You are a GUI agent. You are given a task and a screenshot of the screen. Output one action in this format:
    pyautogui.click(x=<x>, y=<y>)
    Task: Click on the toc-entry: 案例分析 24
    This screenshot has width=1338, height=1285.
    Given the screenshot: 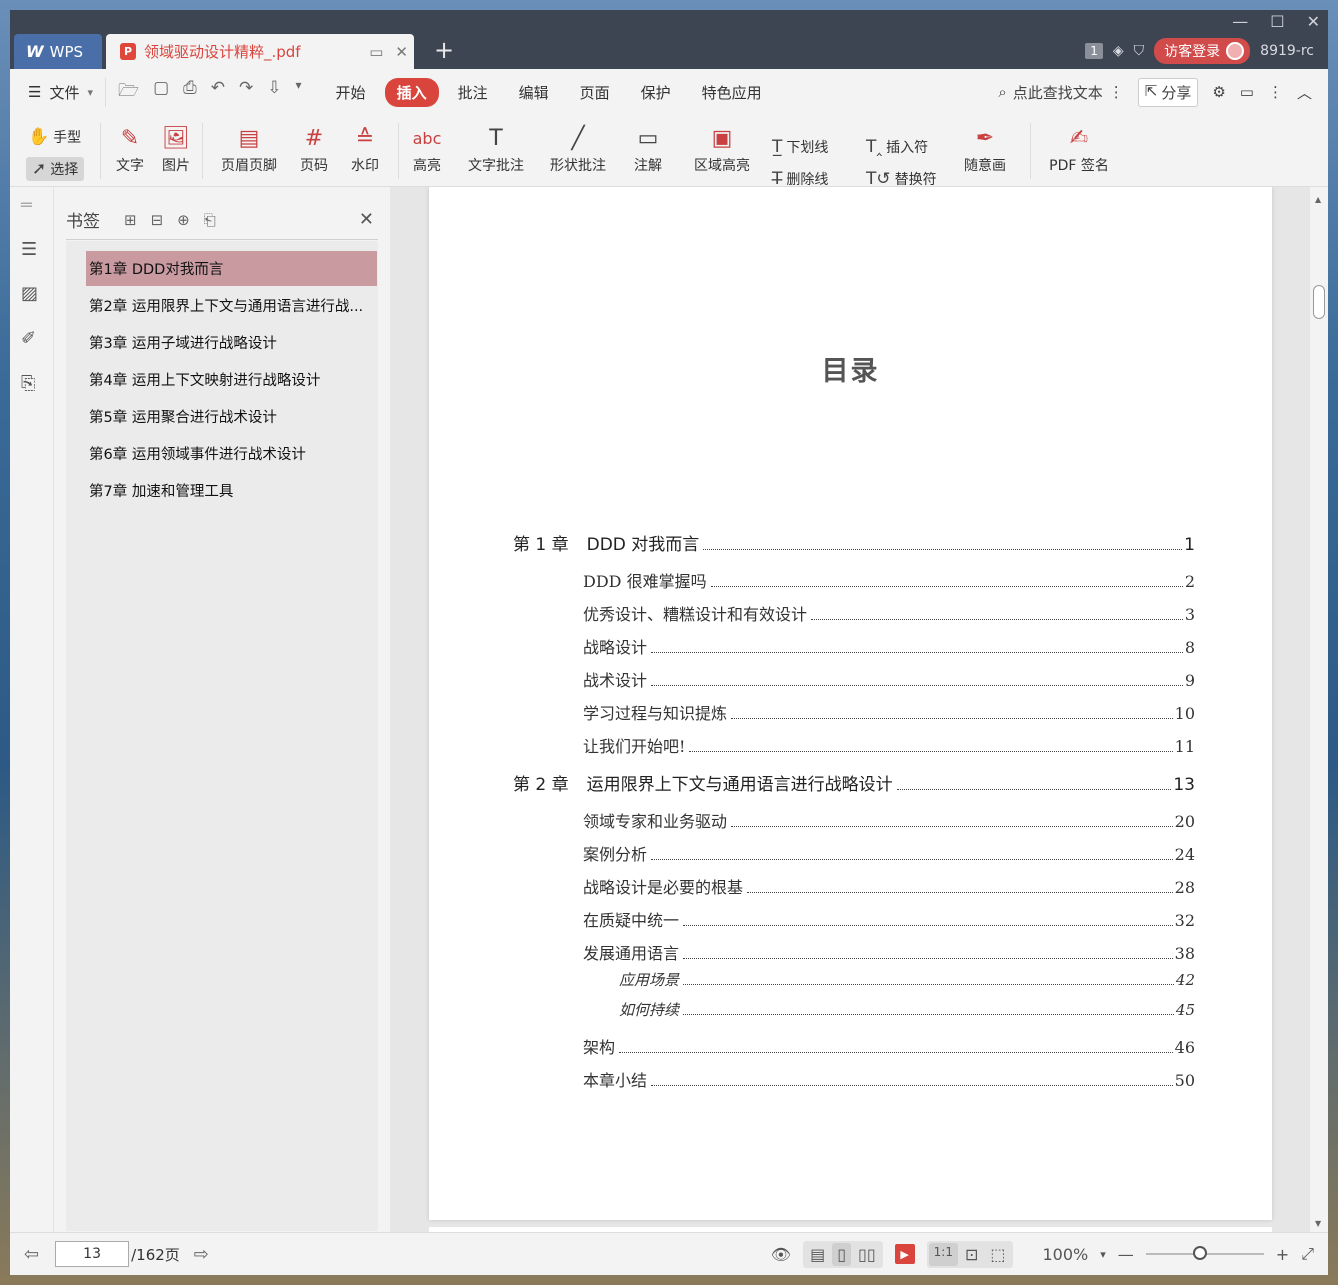 What is the action you would take?
    pyautogui.click(x=889, y=853)
    